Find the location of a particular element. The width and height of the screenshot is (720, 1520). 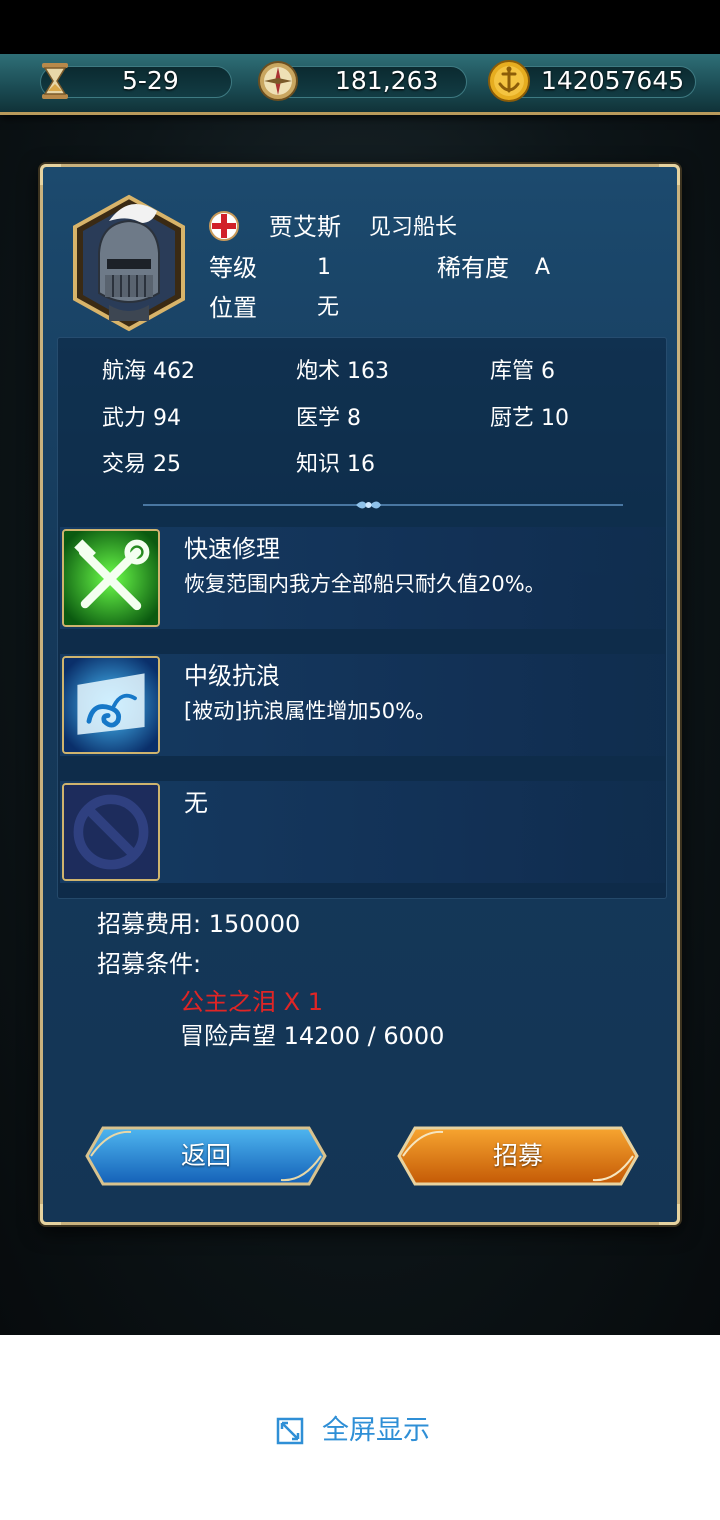

skill-description: [被动]抗浪属性增加50%。 is located at coordinates (310, 711).